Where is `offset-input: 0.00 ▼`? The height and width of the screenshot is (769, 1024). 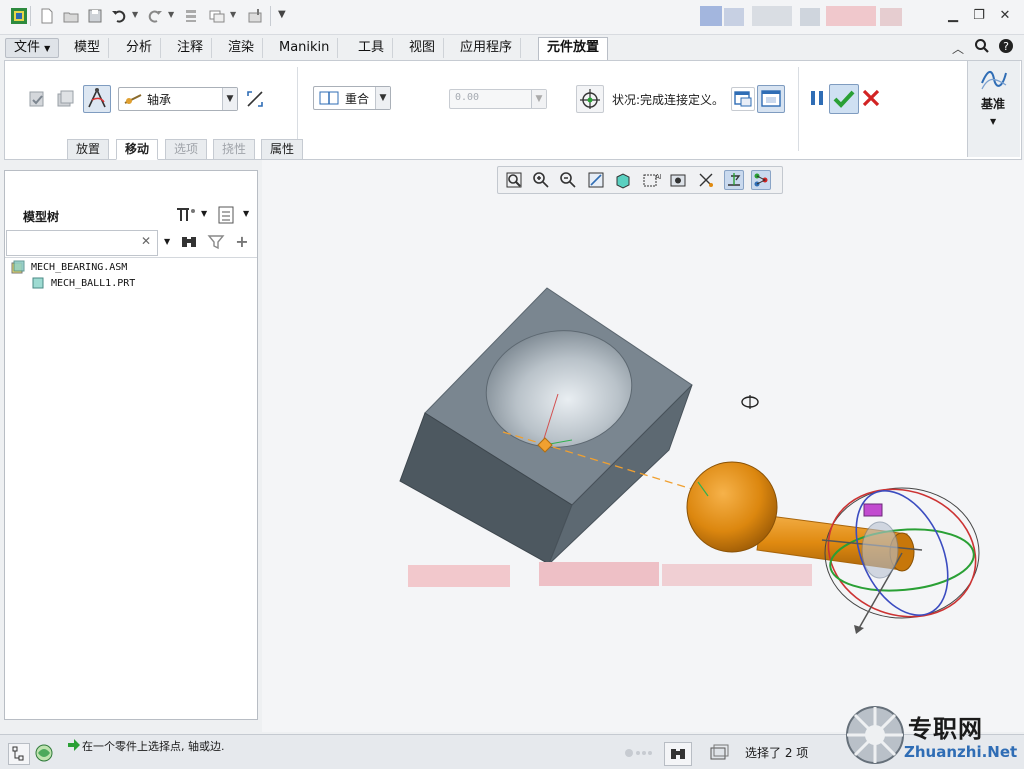
offset-input: 0.00 ▼ is located at coordinates (498, 99).